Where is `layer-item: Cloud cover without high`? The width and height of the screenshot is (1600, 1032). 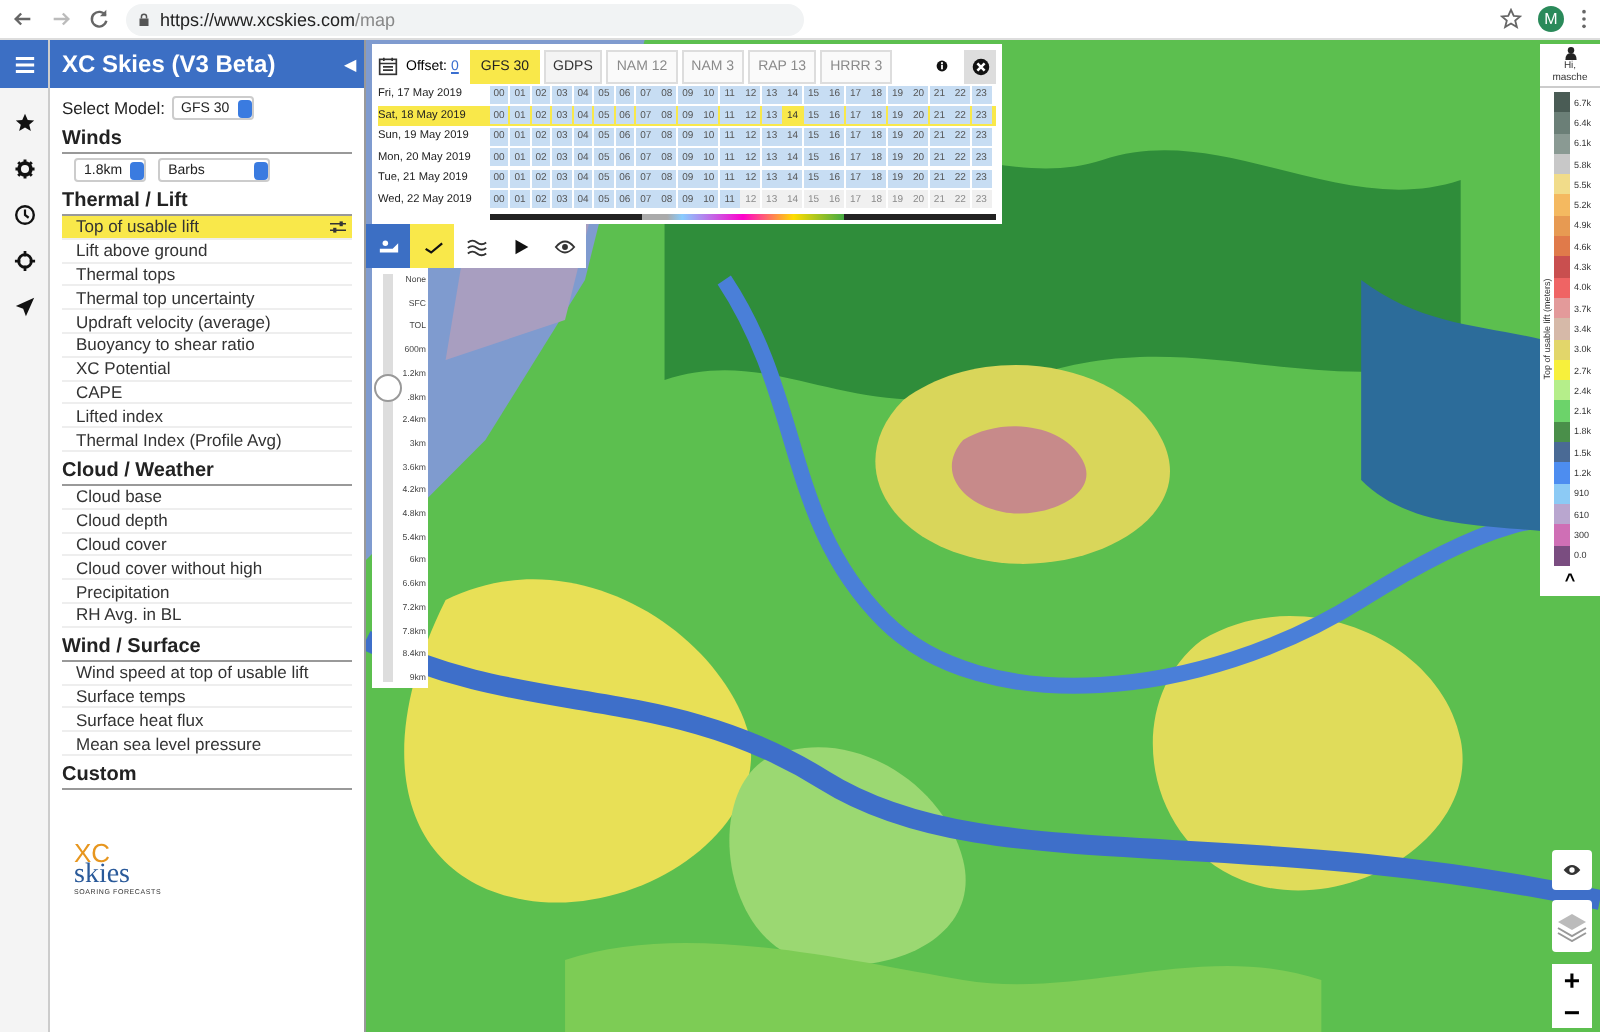
layer-item: Cloud cover without high is located at coordinates (207, 568).